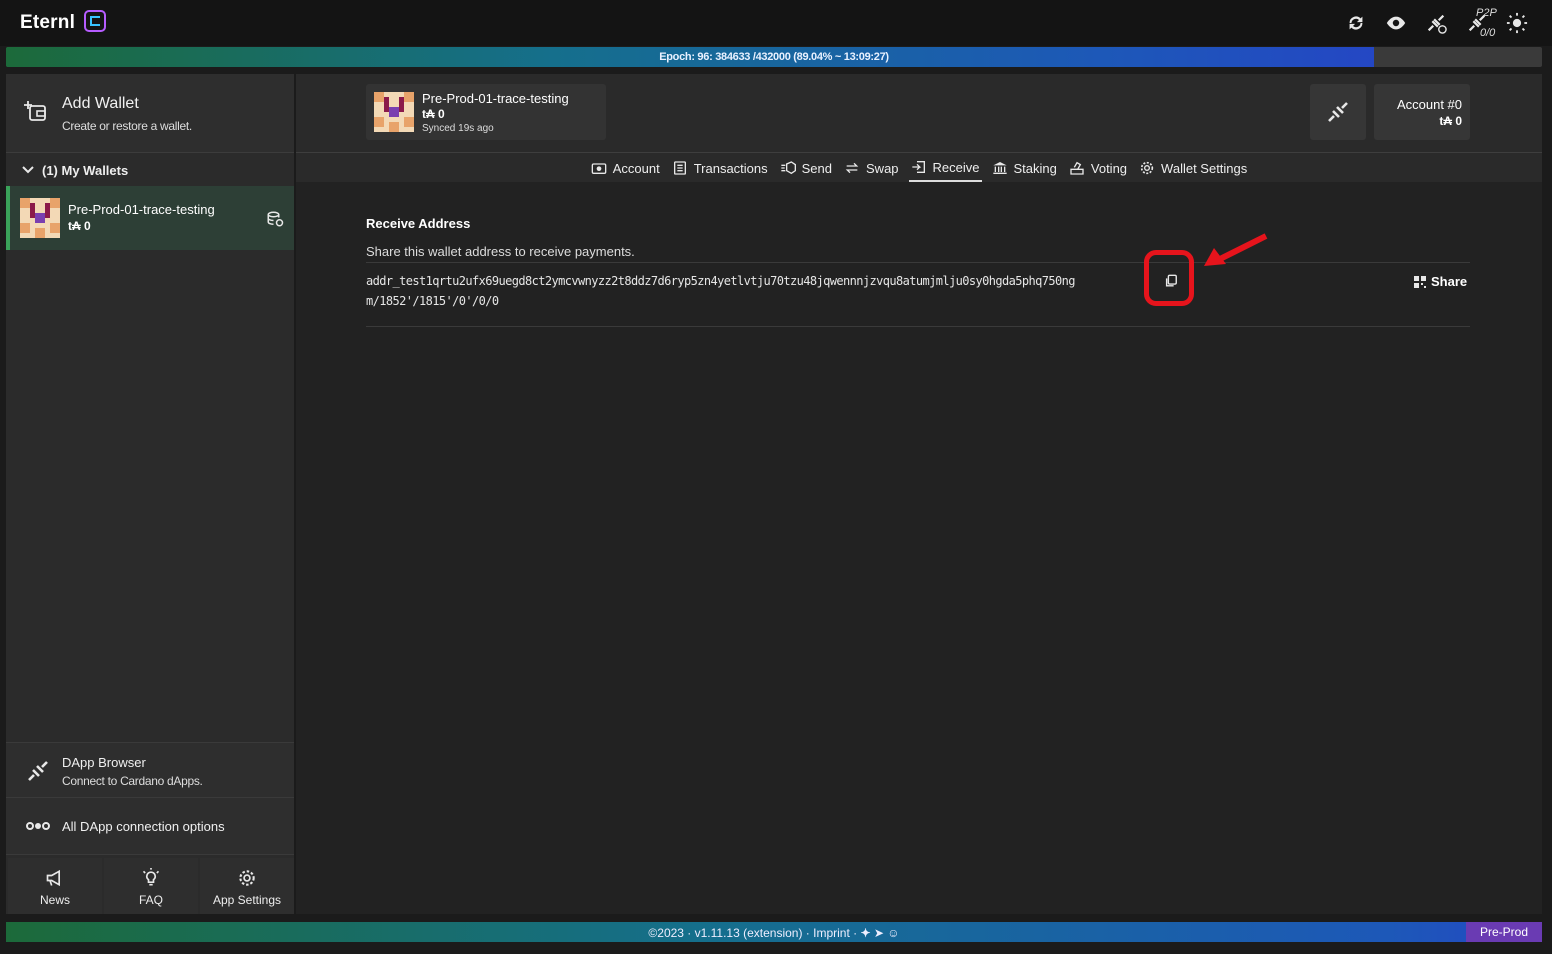 The height and width of the screenshot is (954, 1552). What do you see at coordinates (28, 170) in the screenshot?
I see `chevron-down-icon` at bounding box center [28, 170].